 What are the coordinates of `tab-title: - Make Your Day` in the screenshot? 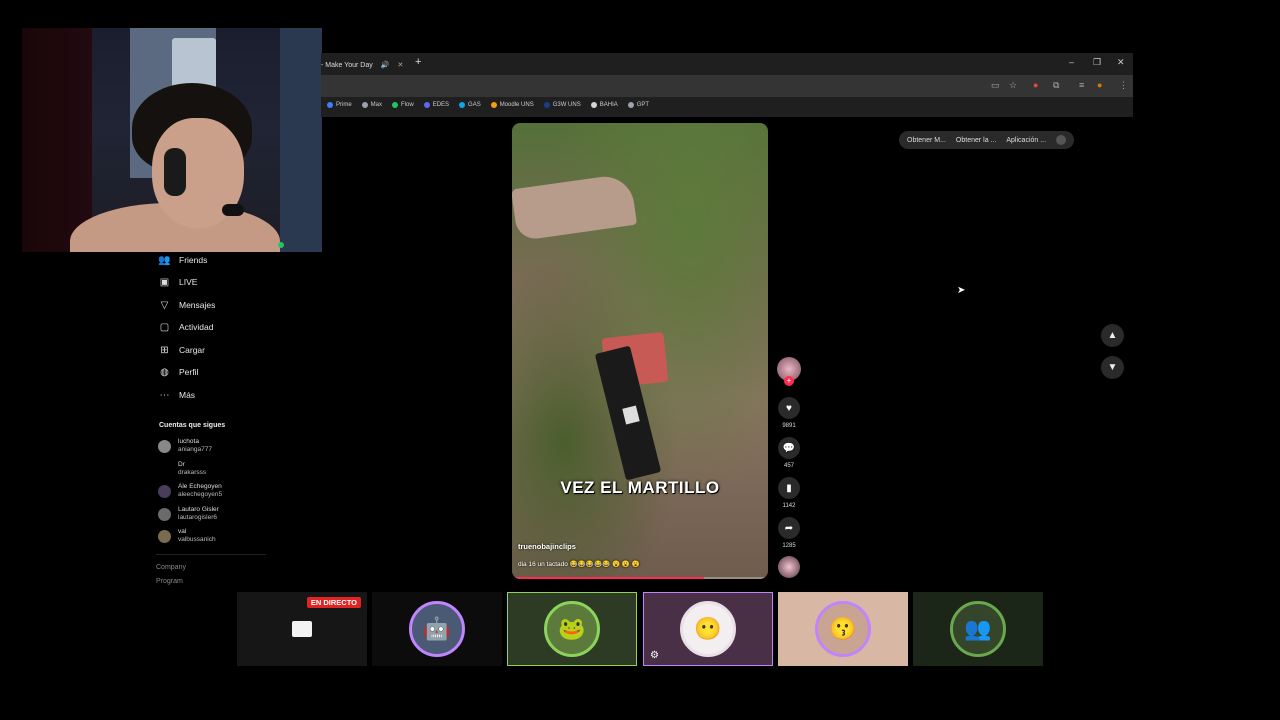 It's located at (347, 65).